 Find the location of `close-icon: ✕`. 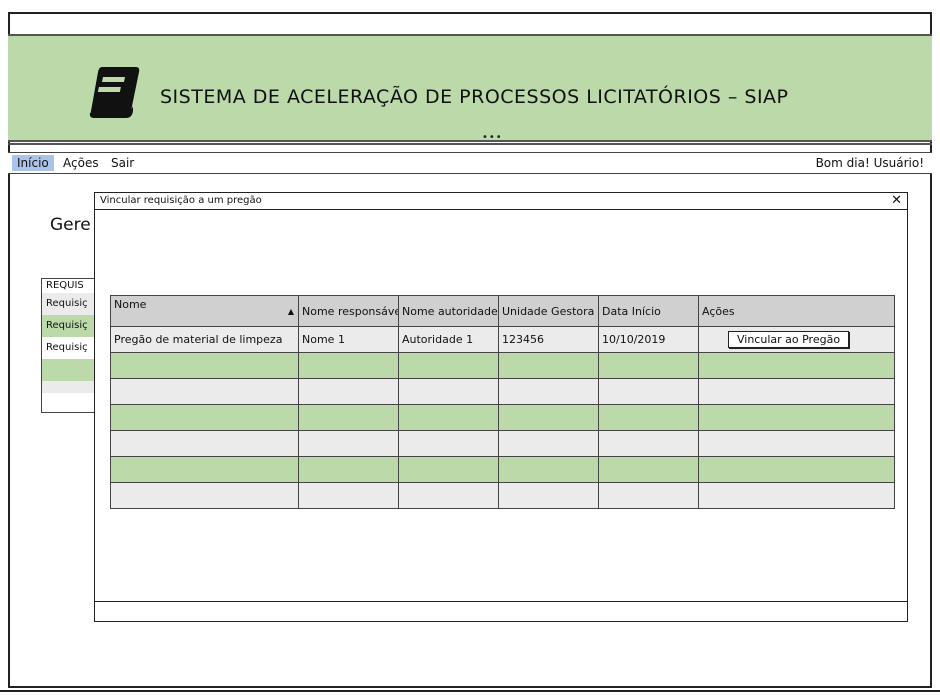

close-icon: ✕ is located at coordinates (896, 200).